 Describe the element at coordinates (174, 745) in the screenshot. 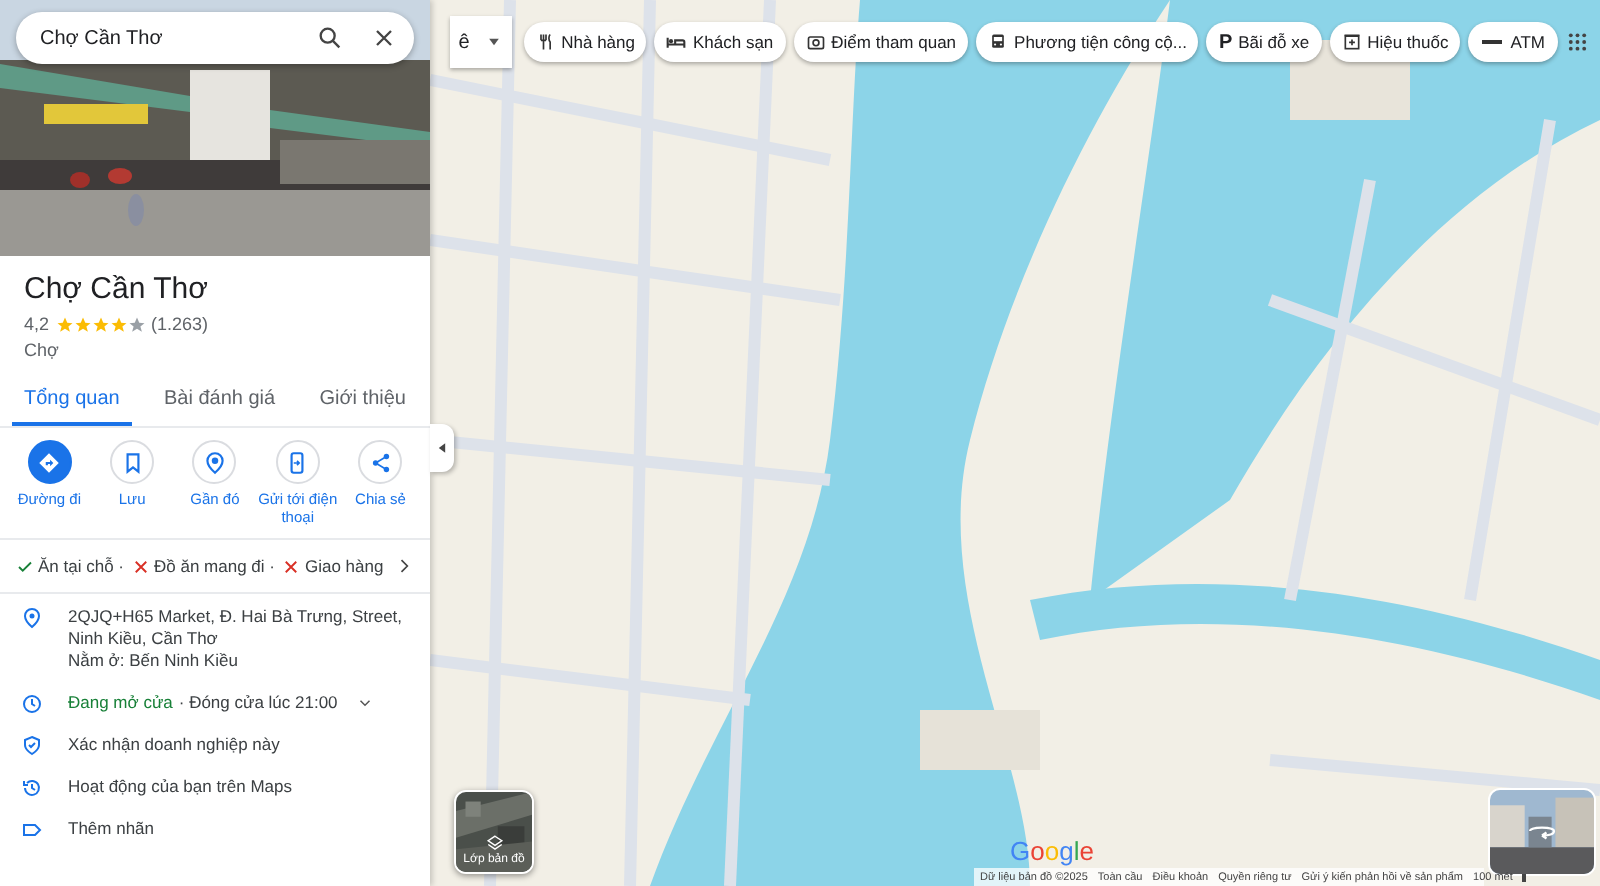

I see `info-text: Xác nhận doanh nghiệp này` at that location.